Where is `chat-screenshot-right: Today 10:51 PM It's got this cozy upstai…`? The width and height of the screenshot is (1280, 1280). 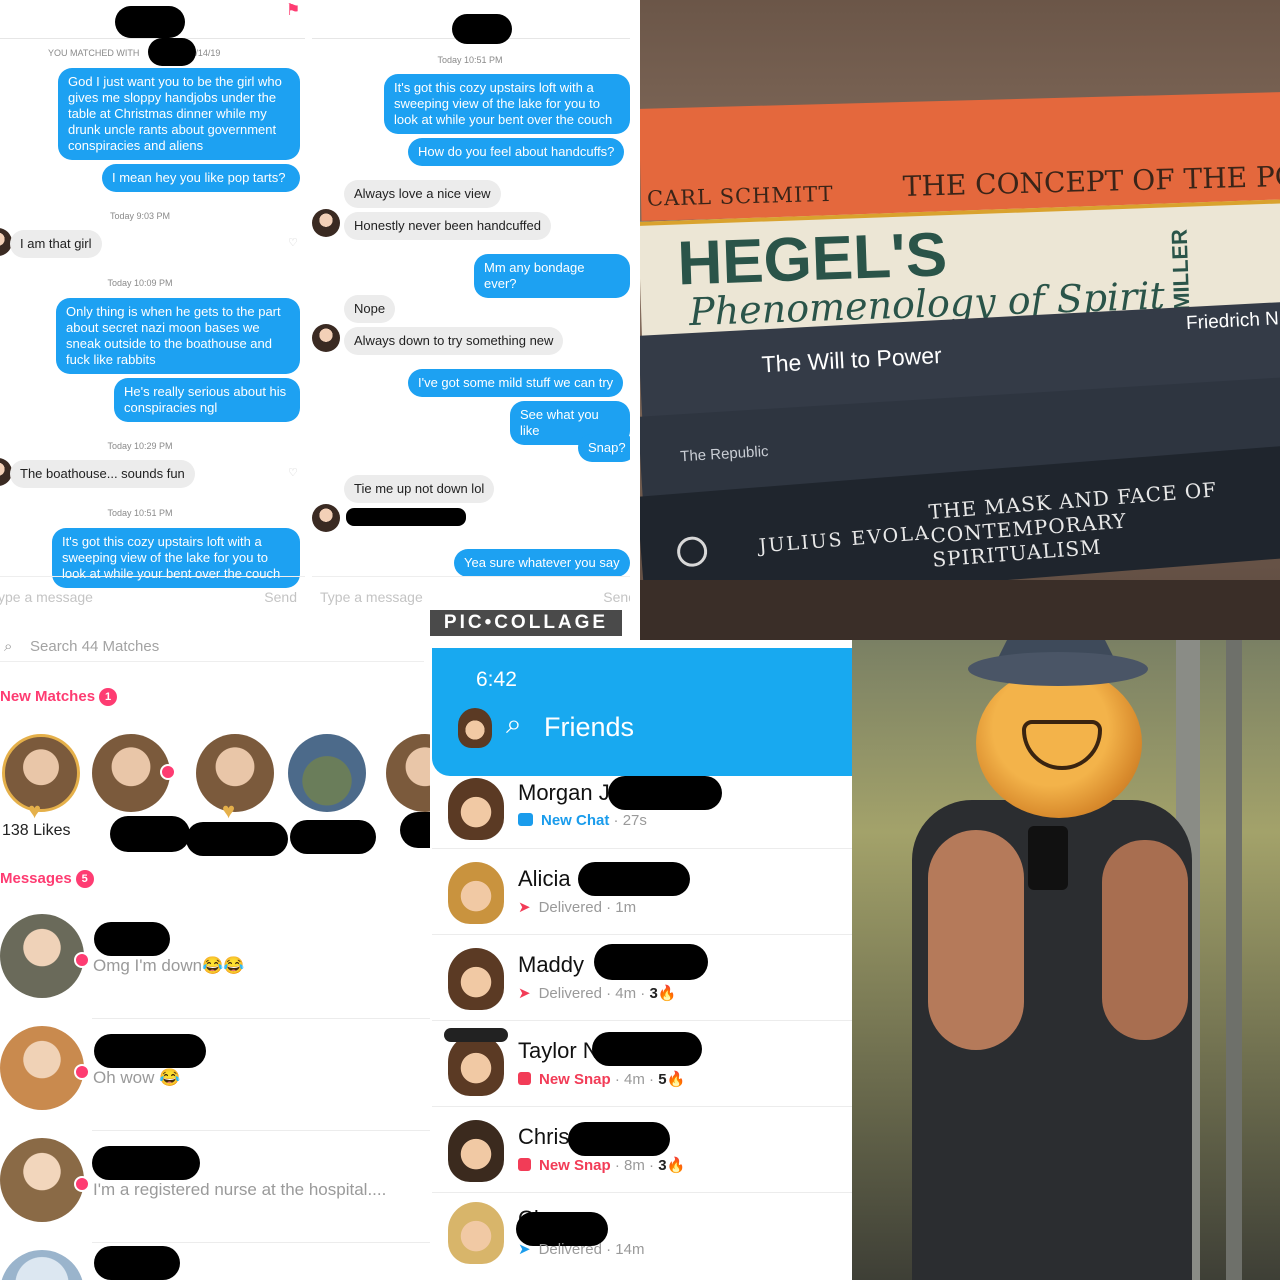 chat-screenshot-right: Today 10:51 PM It's got this cozy upstai… is located at coordinates (471, 320).